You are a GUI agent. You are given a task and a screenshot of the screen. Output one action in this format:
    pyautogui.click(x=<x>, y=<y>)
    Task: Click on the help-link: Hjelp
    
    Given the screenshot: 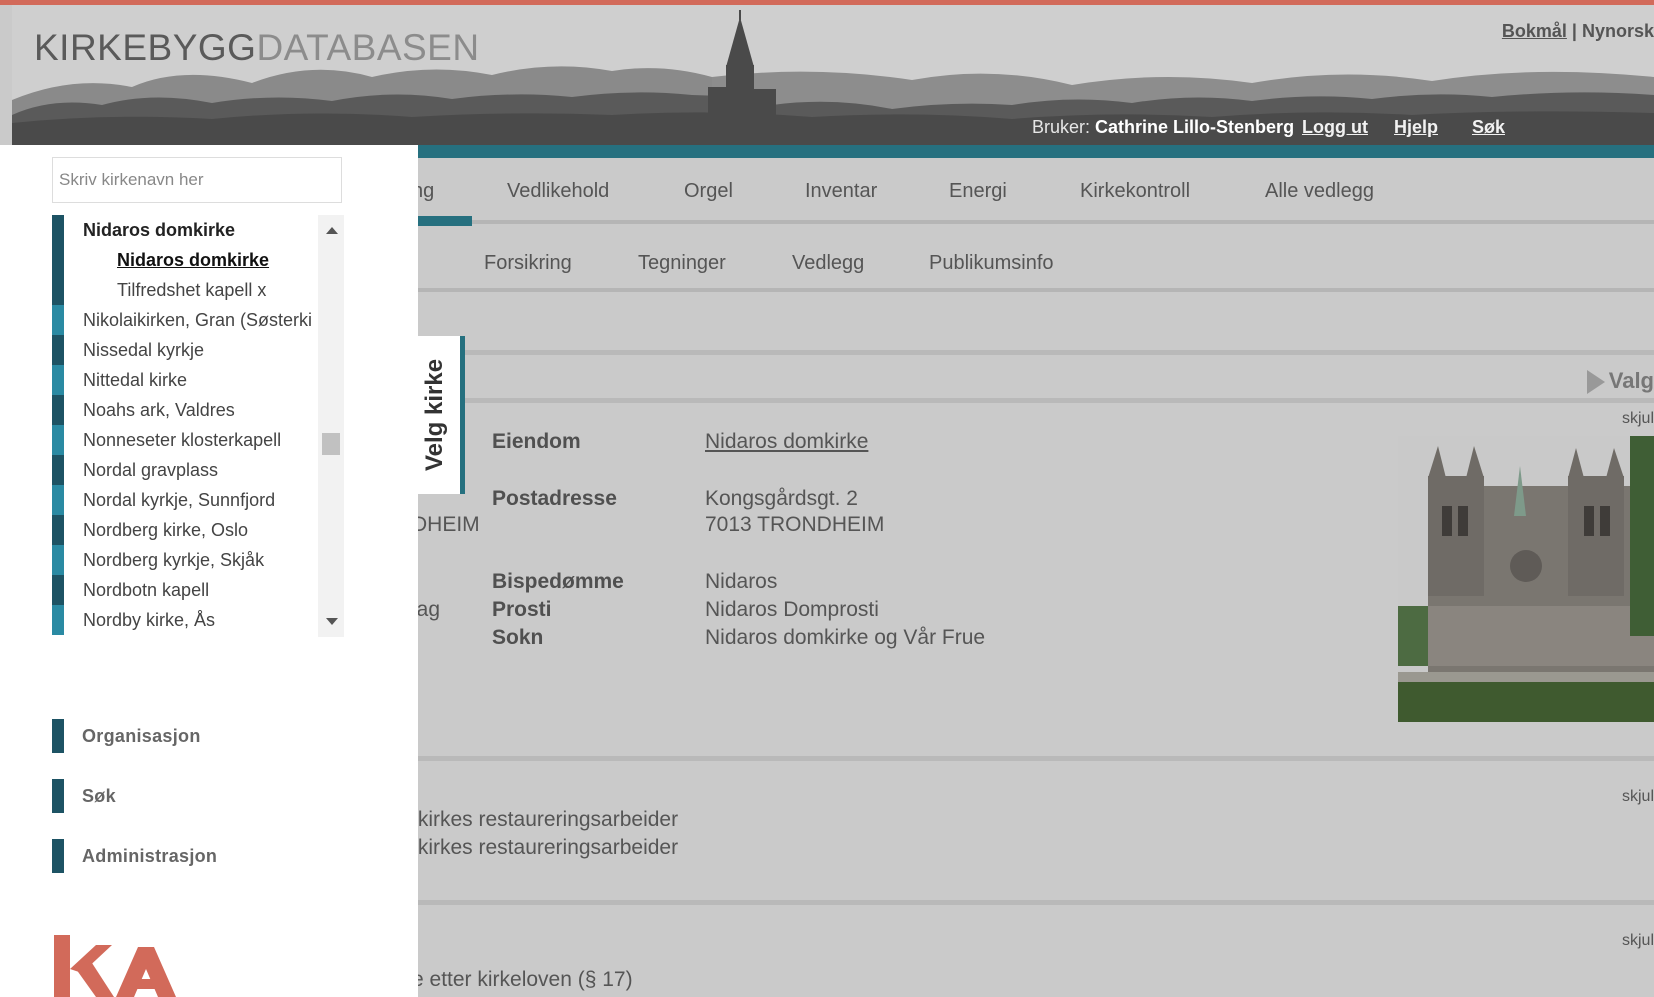 What is the action you would take?
    pyautogui.click(x=1416, y=127)
    